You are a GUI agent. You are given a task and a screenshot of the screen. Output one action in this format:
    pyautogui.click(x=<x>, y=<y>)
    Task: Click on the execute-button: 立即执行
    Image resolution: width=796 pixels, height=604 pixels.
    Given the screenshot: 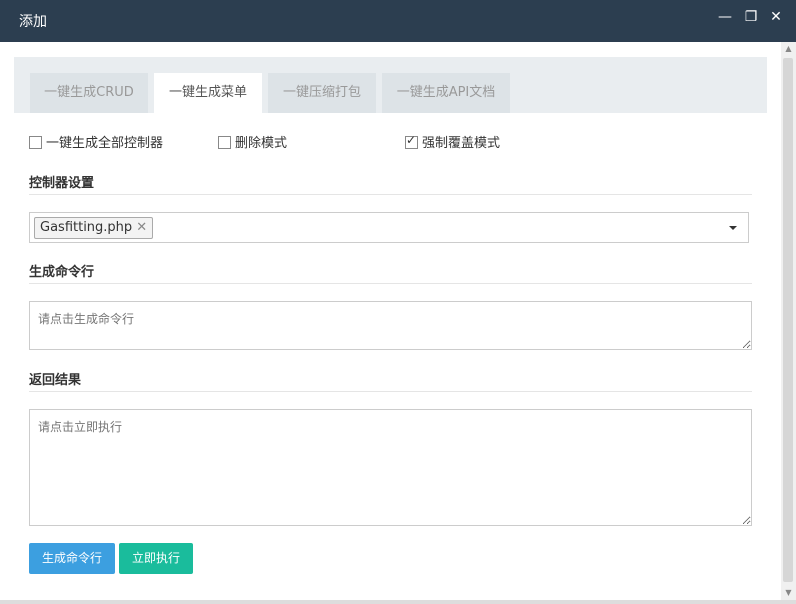 What is the action you would take?
    pyautogui.click(x=156, y=558)
    